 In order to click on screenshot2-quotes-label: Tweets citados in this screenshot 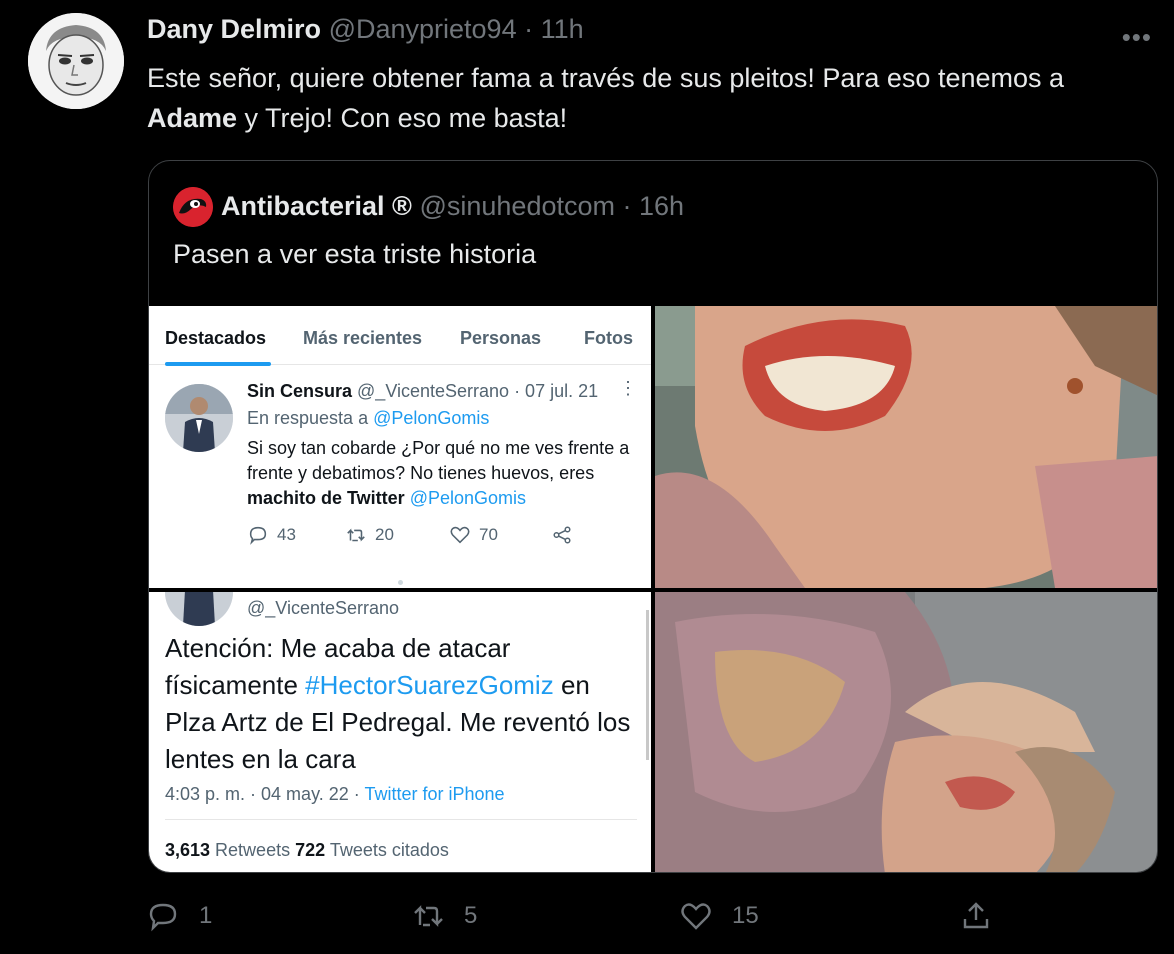, I will do `click(387, 850)`.